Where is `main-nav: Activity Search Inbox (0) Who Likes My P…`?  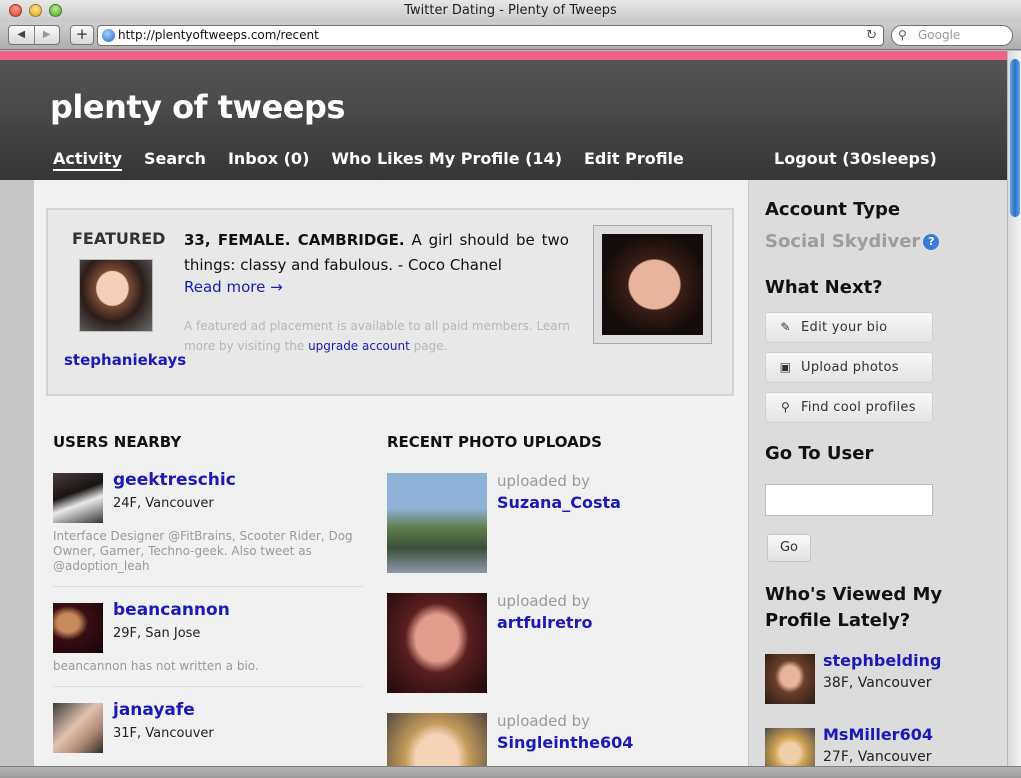
main-nav: Activity Search Inbox (0) Who Likes My P… is located at coordinates (368, 160).